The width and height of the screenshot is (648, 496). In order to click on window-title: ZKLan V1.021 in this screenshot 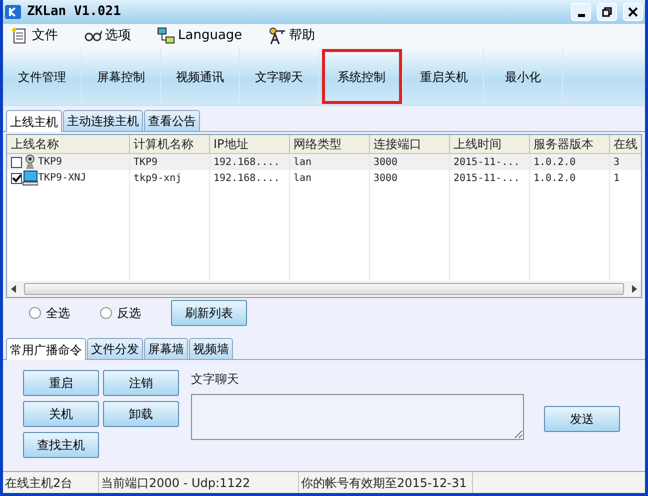, I will do `click(74, 12)`.